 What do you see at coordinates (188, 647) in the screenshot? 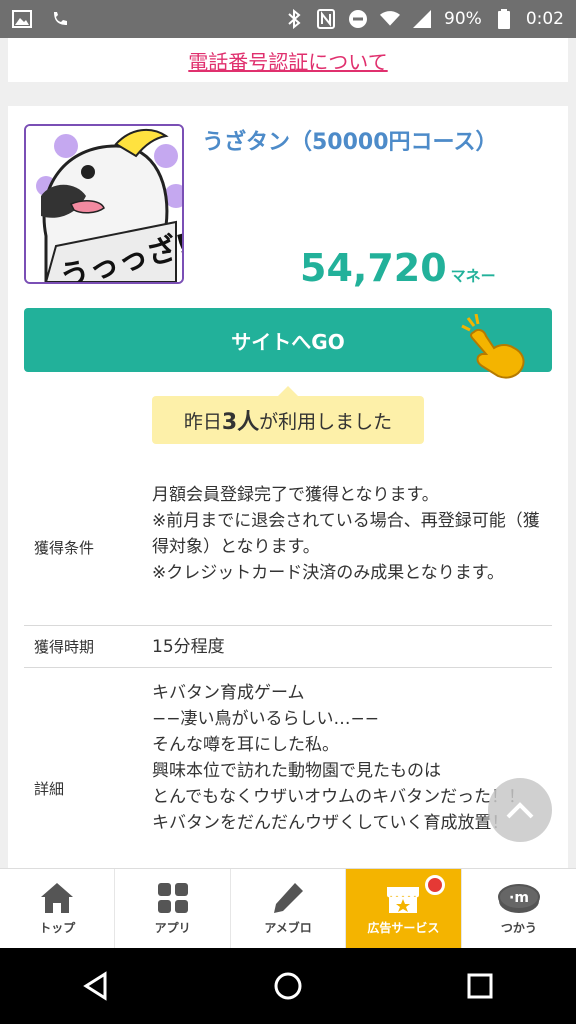
I see `info-value: 15分程度` at bounding box center [188, 647].